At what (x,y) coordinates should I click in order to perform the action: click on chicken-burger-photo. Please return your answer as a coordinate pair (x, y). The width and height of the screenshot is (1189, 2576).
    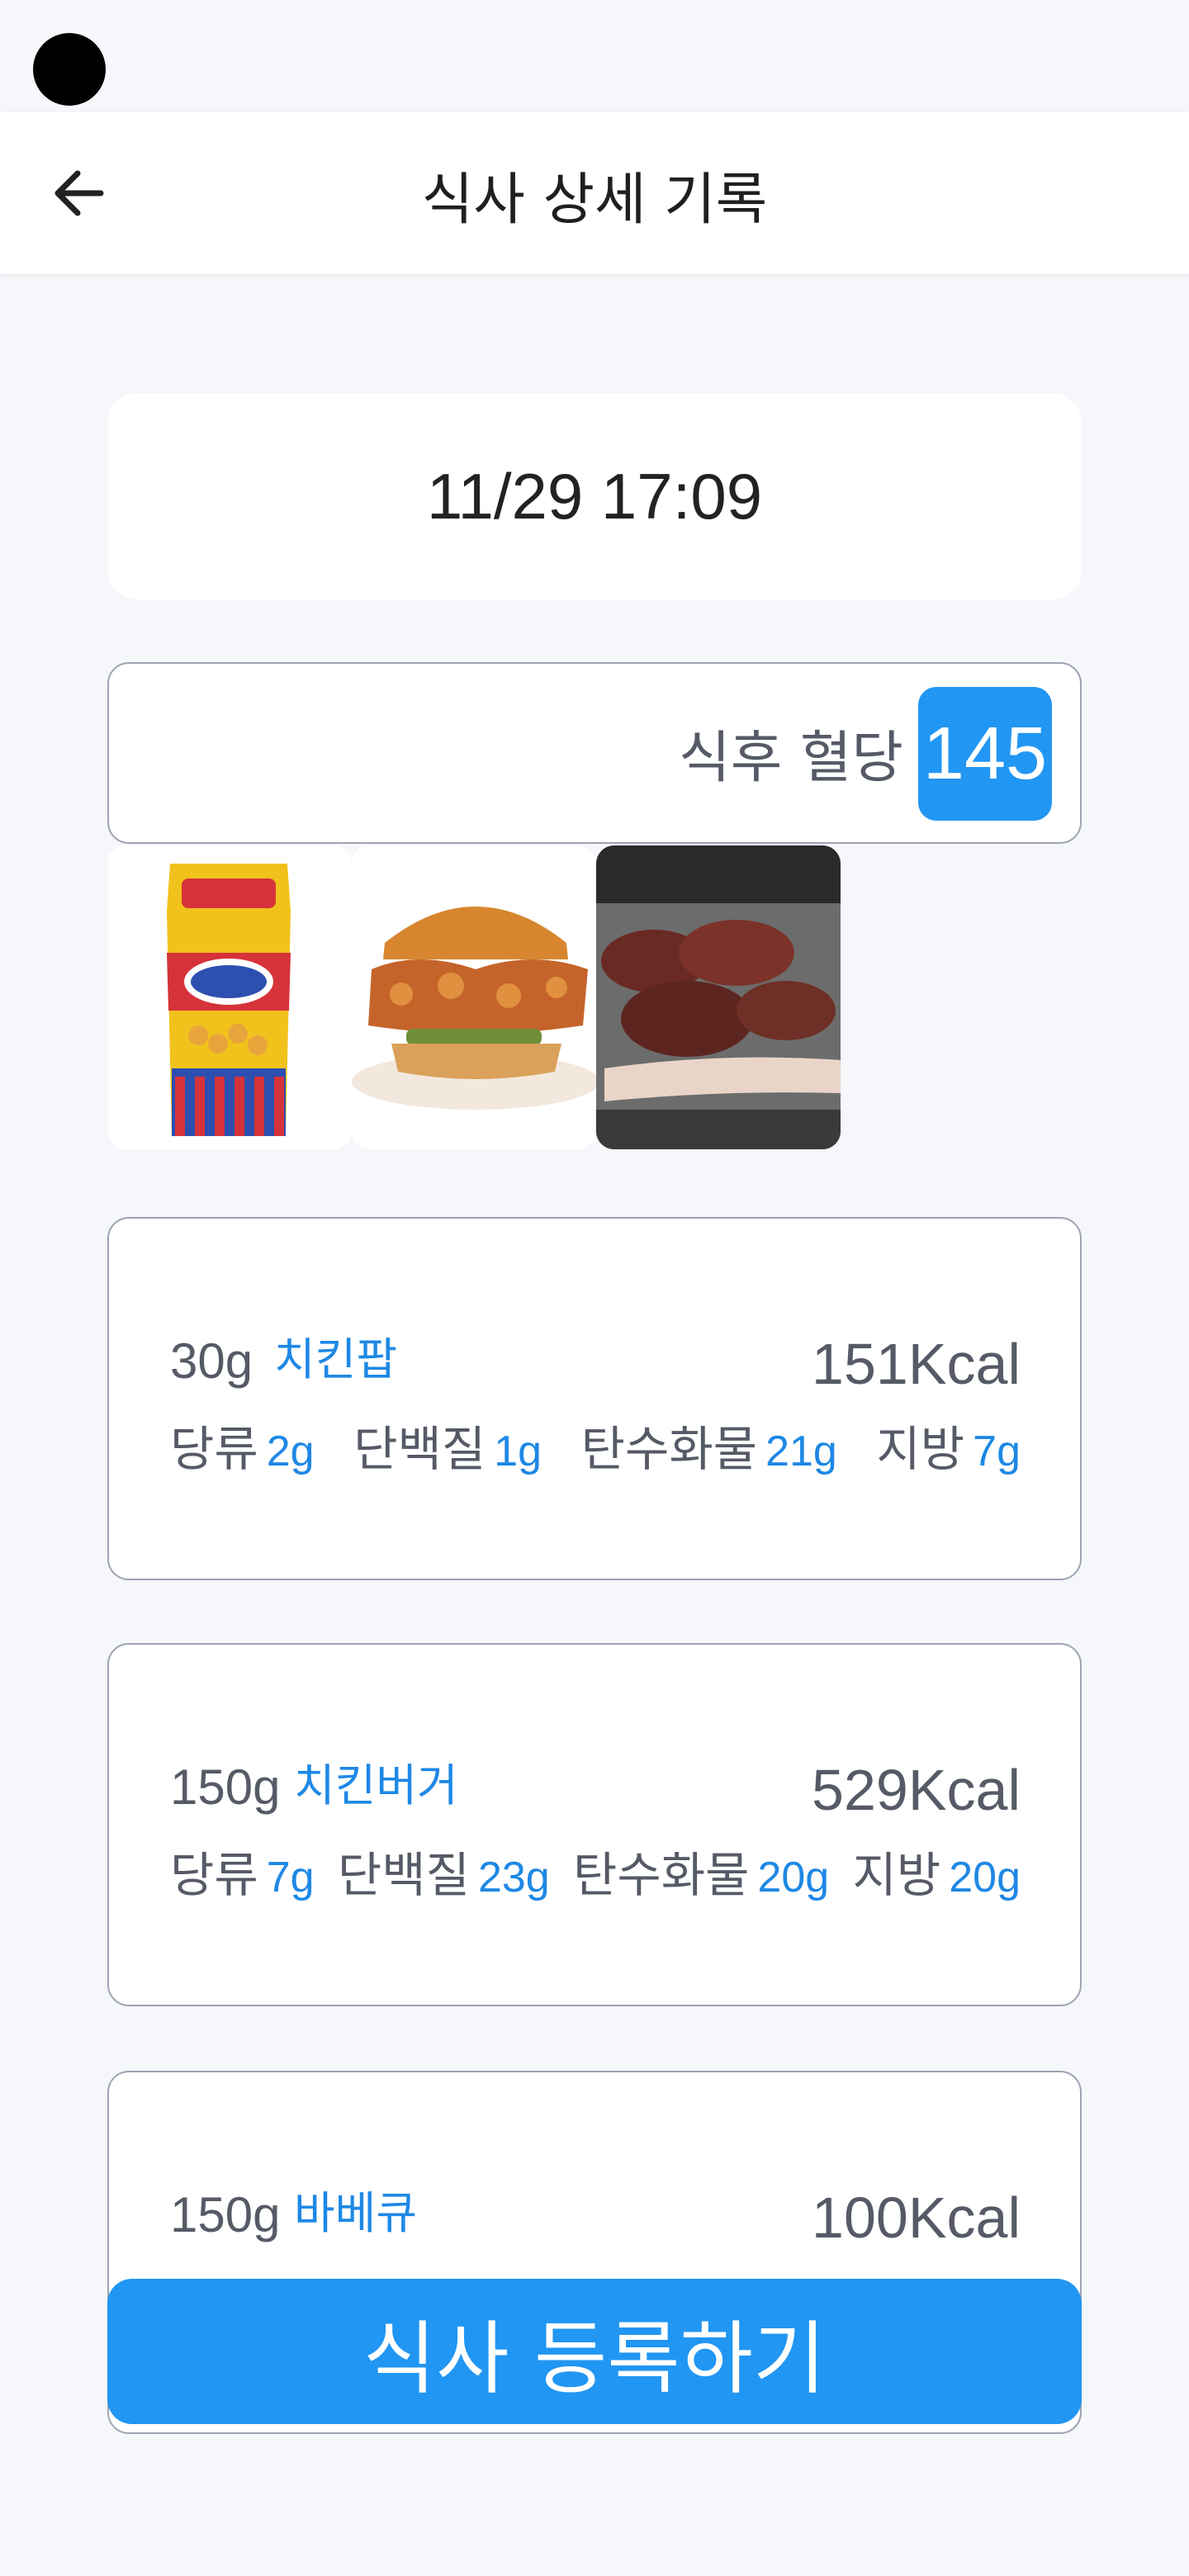
    Looking at the image, I should click on (474, 997).